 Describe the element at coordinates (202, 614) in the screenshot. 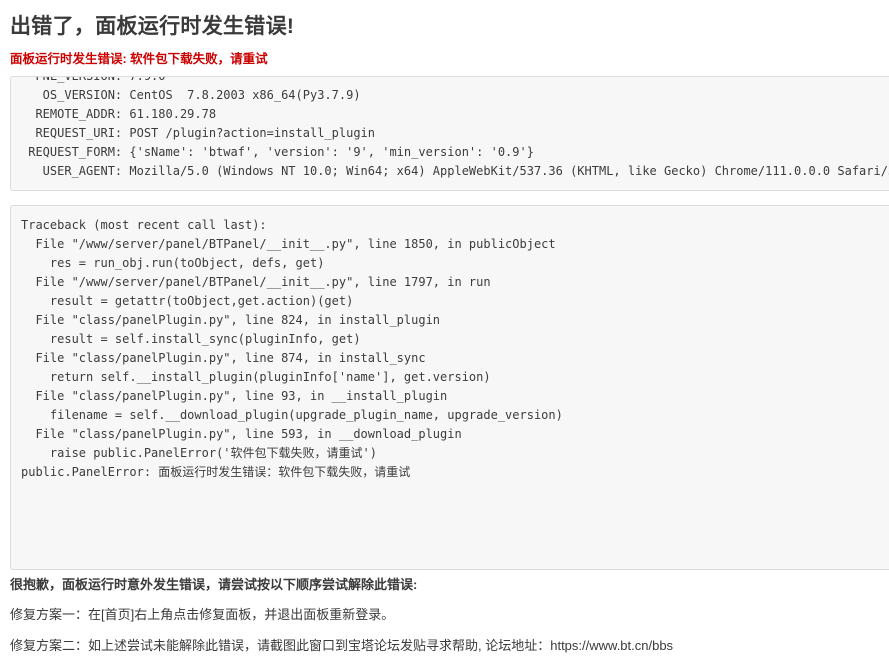

I see `advice-step-one: 修复方案一：在[首页]右上角点击修复面板，并退出面板重新登录。` at that location.